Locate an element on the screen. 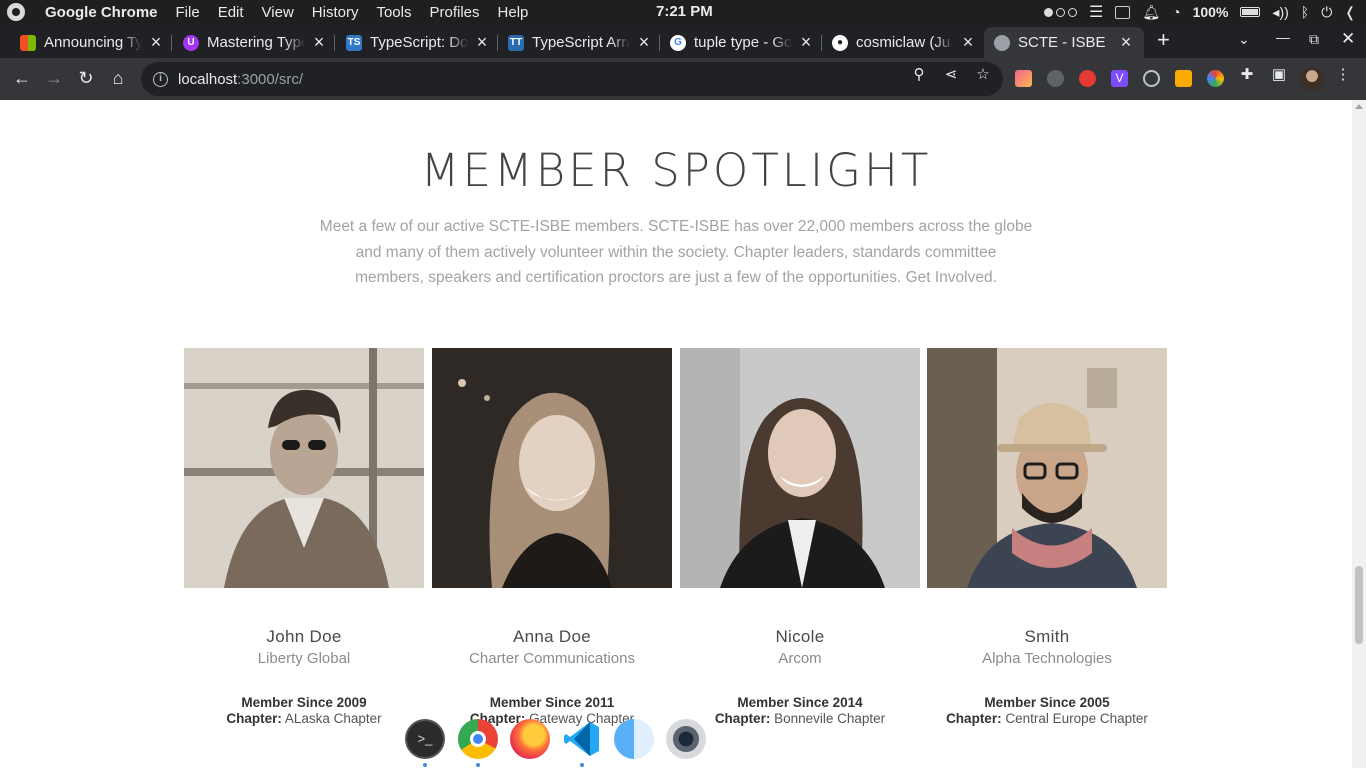 This screenshot has height=768, width=1366. vscode-icon is located at coordinates (582, 739).